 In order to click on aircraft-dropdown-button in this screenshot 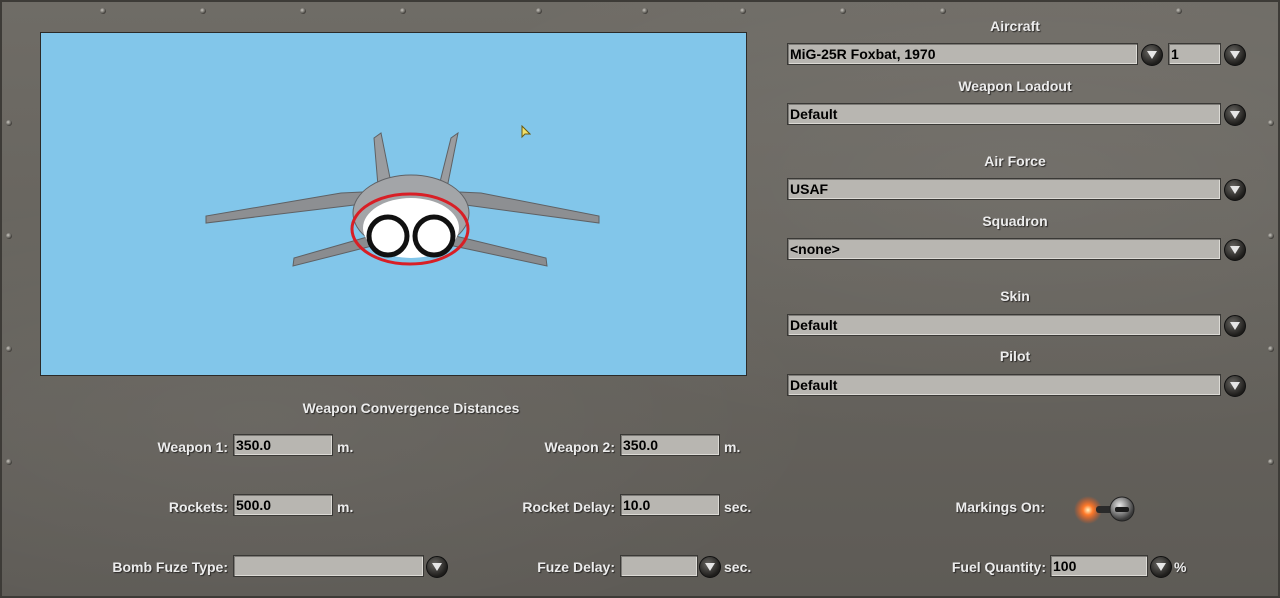, I will do `click(1152, 55)`.